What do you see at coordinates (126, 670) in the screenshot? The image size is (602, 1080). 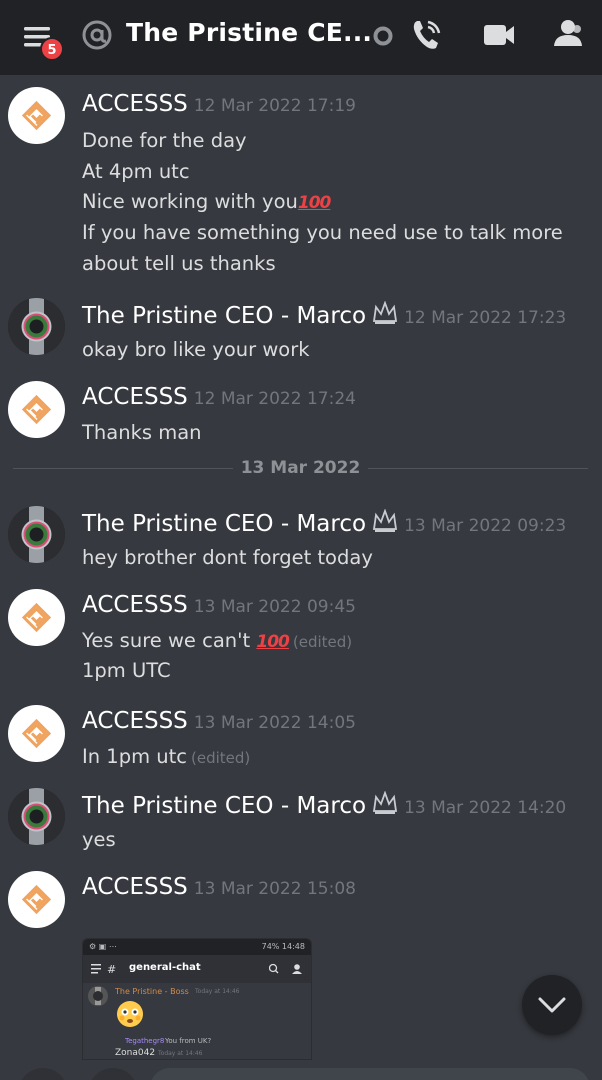 I see `message-text: 1pm UTC` at bounding box center [126, 670].